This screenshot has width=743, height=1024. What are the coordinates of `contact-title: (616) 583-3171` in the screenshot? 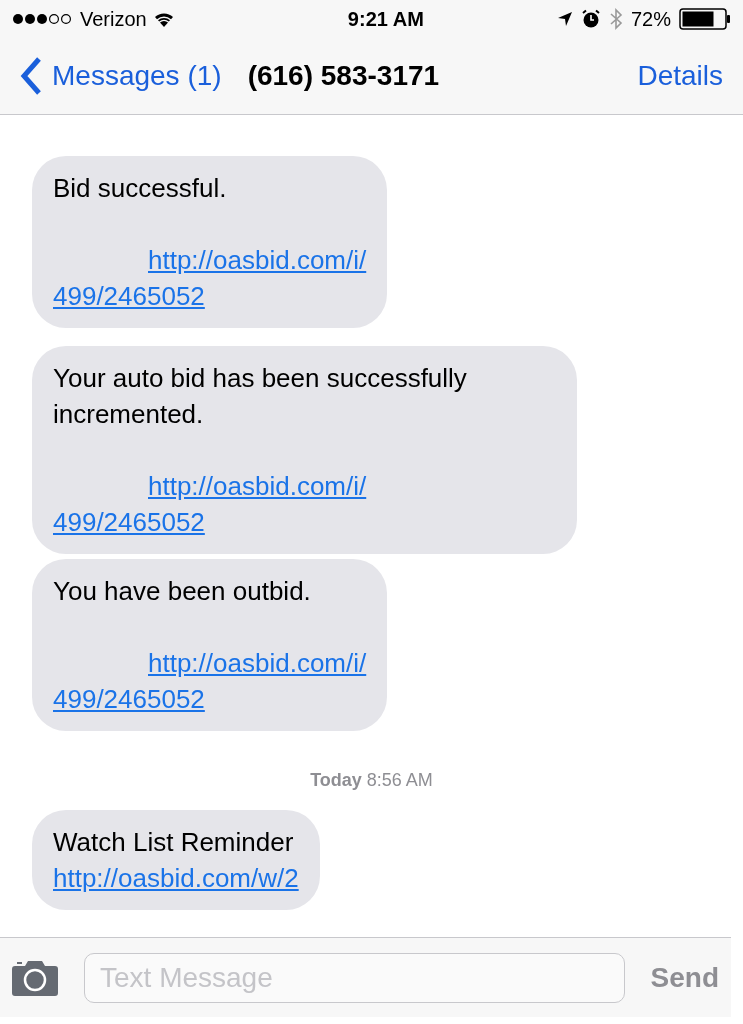 It's located at (343, 76).